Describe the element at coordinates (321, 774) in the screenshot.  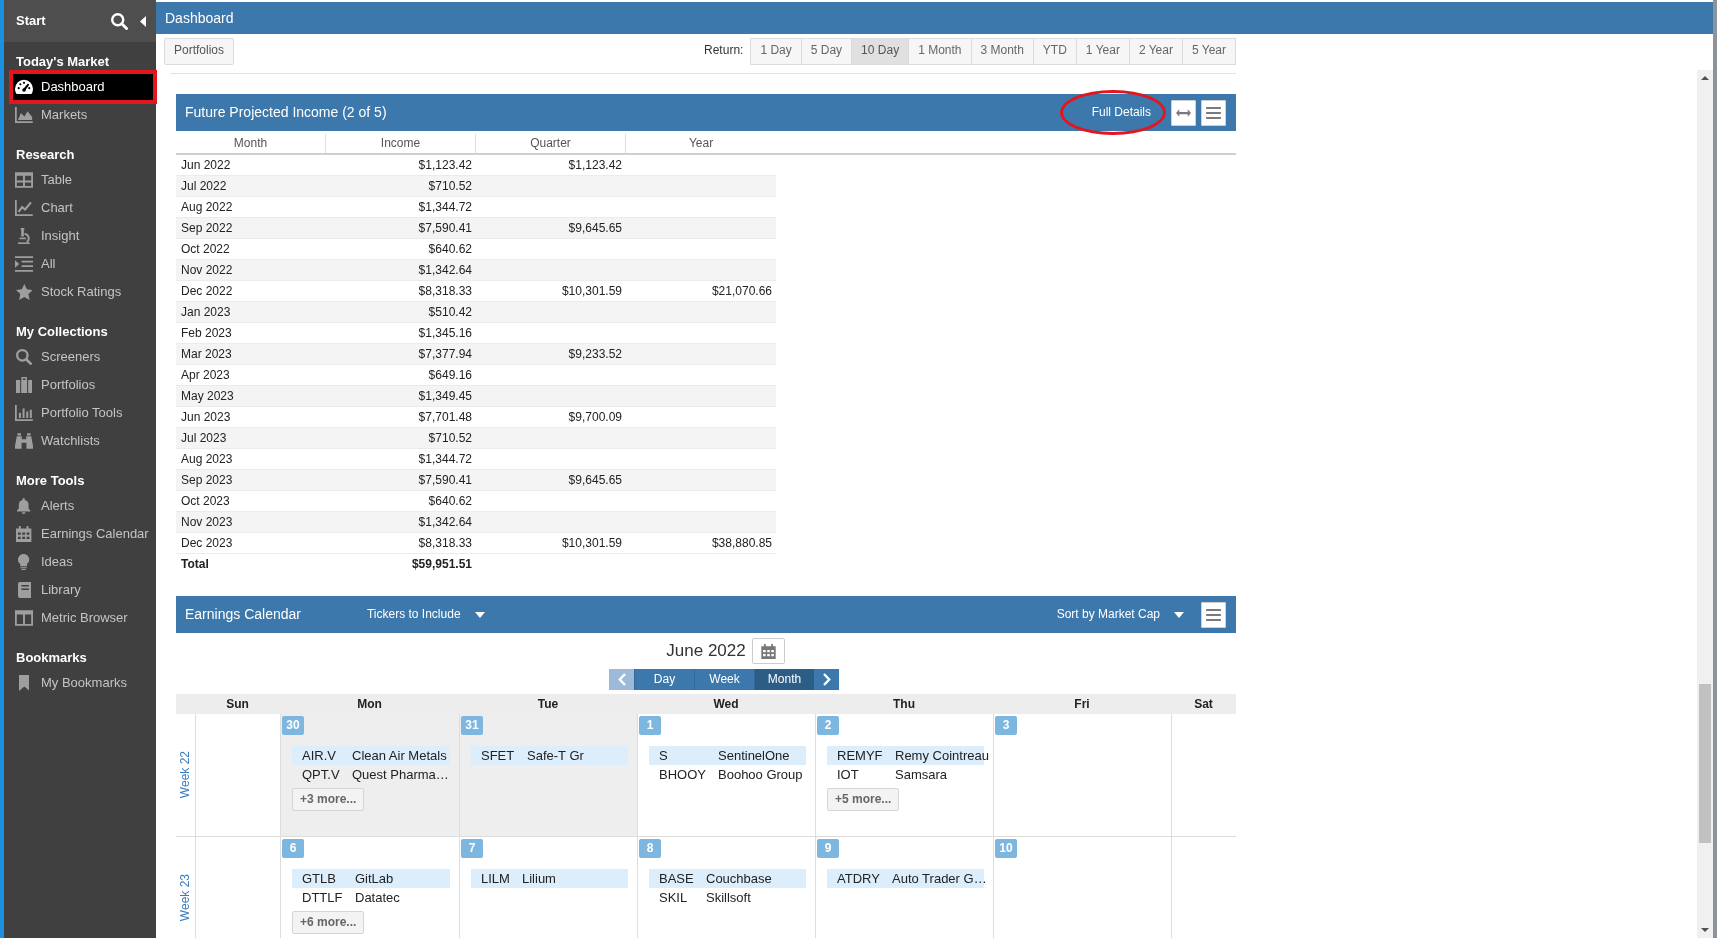
I see `ticker-link: QPT.V` at that location.